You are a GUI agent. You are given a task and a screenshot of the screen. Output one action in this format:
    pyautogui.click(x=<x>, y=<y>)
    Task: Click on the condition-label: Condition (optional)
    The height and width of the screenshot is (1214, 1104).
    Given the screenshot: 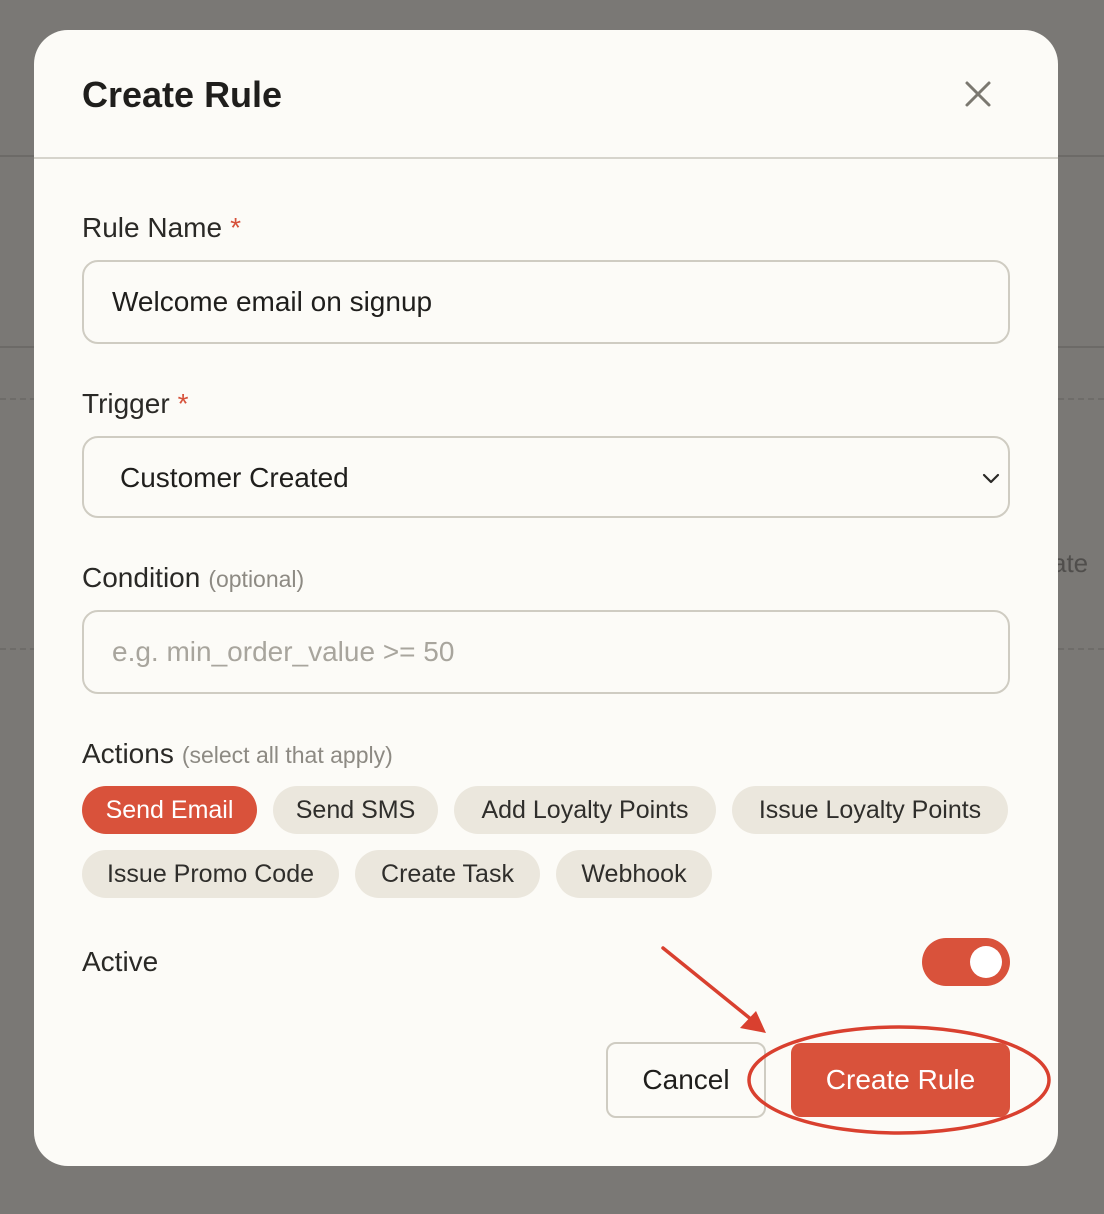 What is the action you would take?
    pyautogui.click(x=193, y=578)
    